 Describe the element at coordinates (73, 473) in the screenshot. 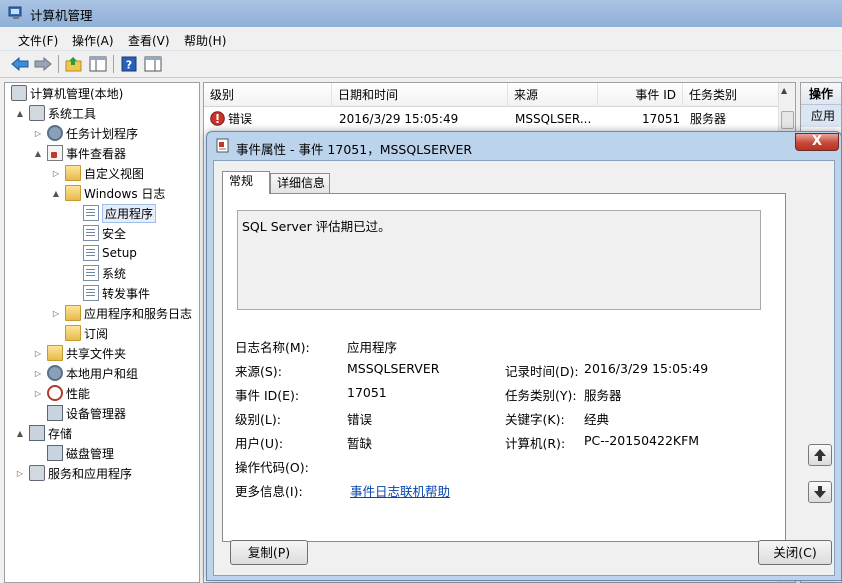

I see `tree-item-services-apps: ▷ 服务和应用程序` at that location.